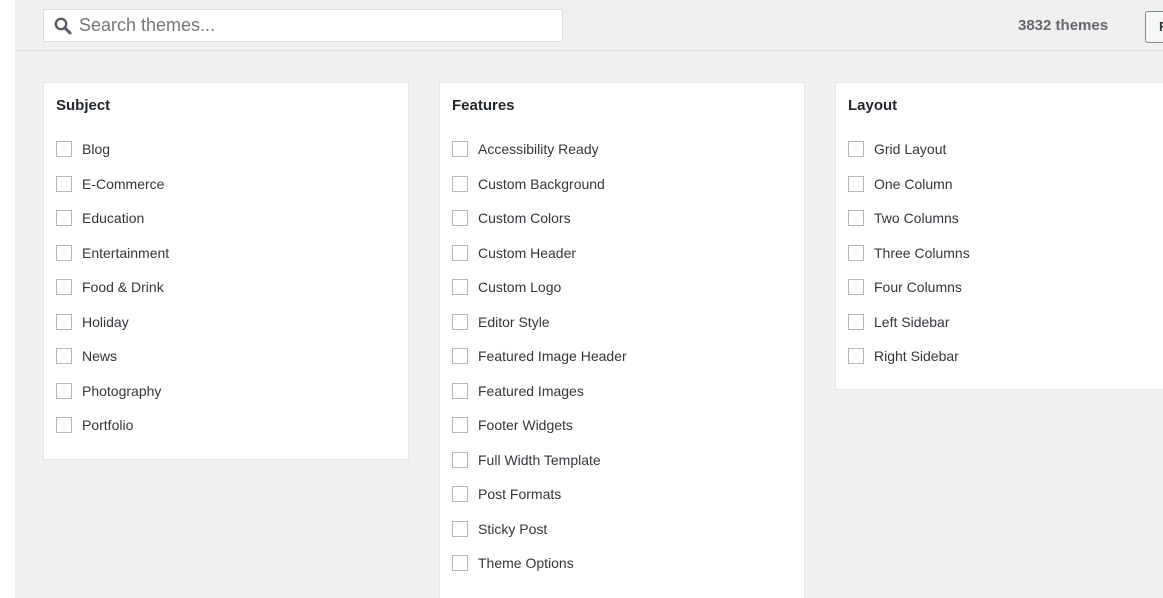 This screenshot has height=598, width=1163. What do you see at coordinates (63, 26) in the screenshot?
I see `search-icon` at bounding box center [63, 26].